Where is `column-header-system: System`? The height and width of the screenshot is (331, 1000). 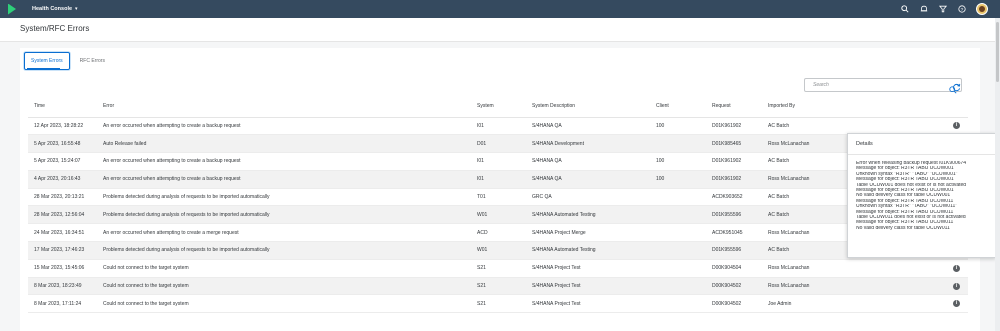
column-header-system: System is located at coordinates (498, 107).